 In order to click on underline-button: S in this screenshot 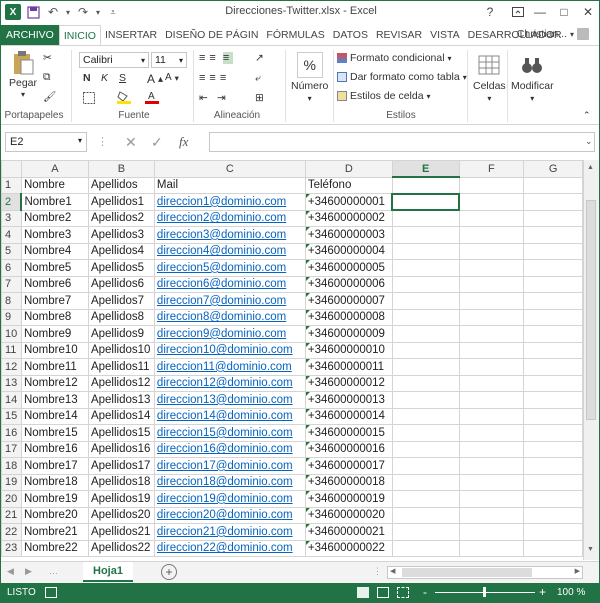, I will do `click(122, 78)`.